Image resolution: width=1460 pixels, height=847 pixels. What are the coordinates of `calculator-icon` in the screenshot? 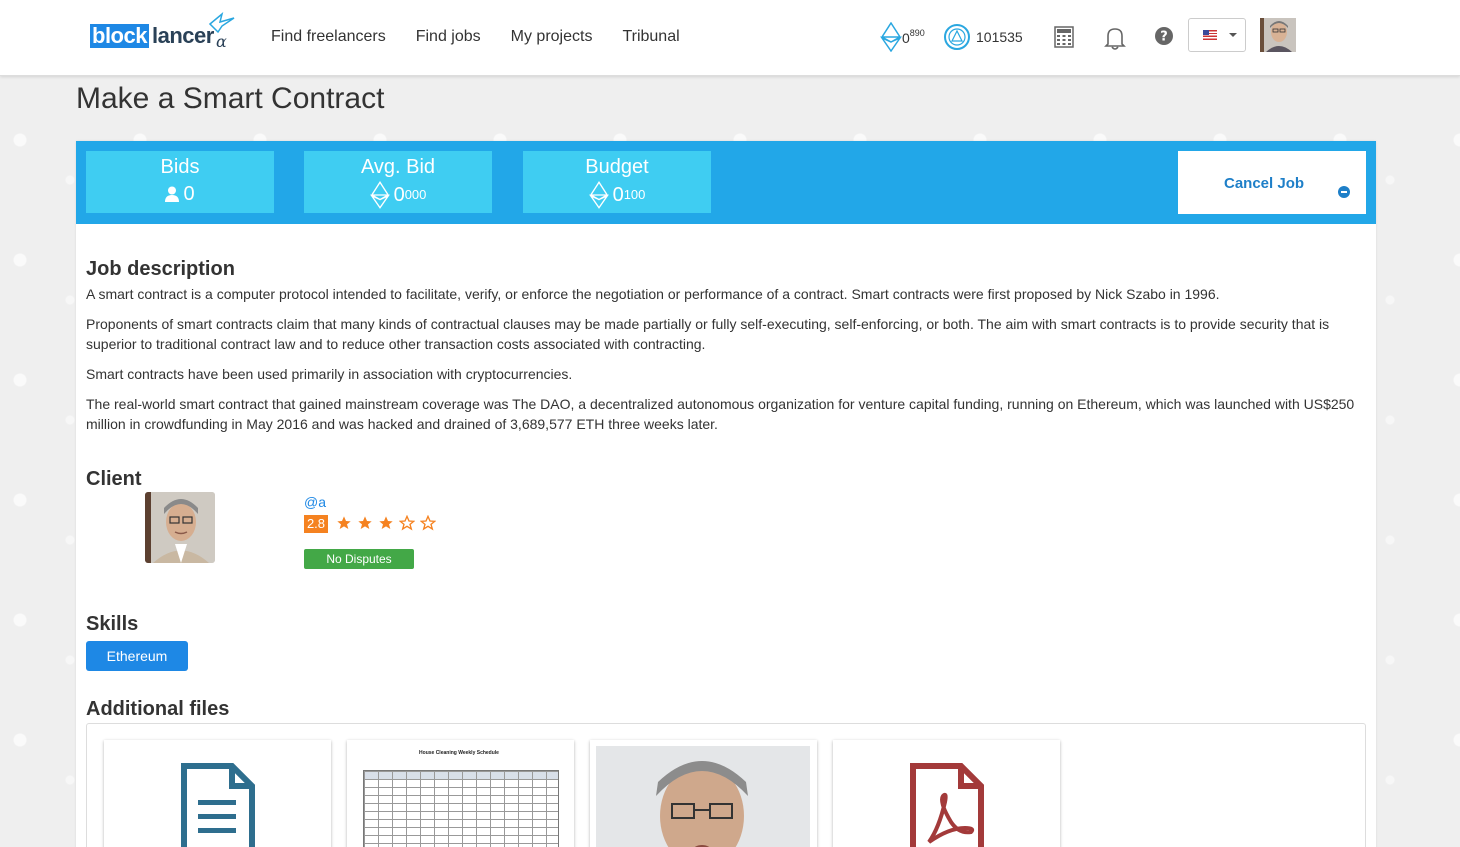 It's located at (1064, 39).